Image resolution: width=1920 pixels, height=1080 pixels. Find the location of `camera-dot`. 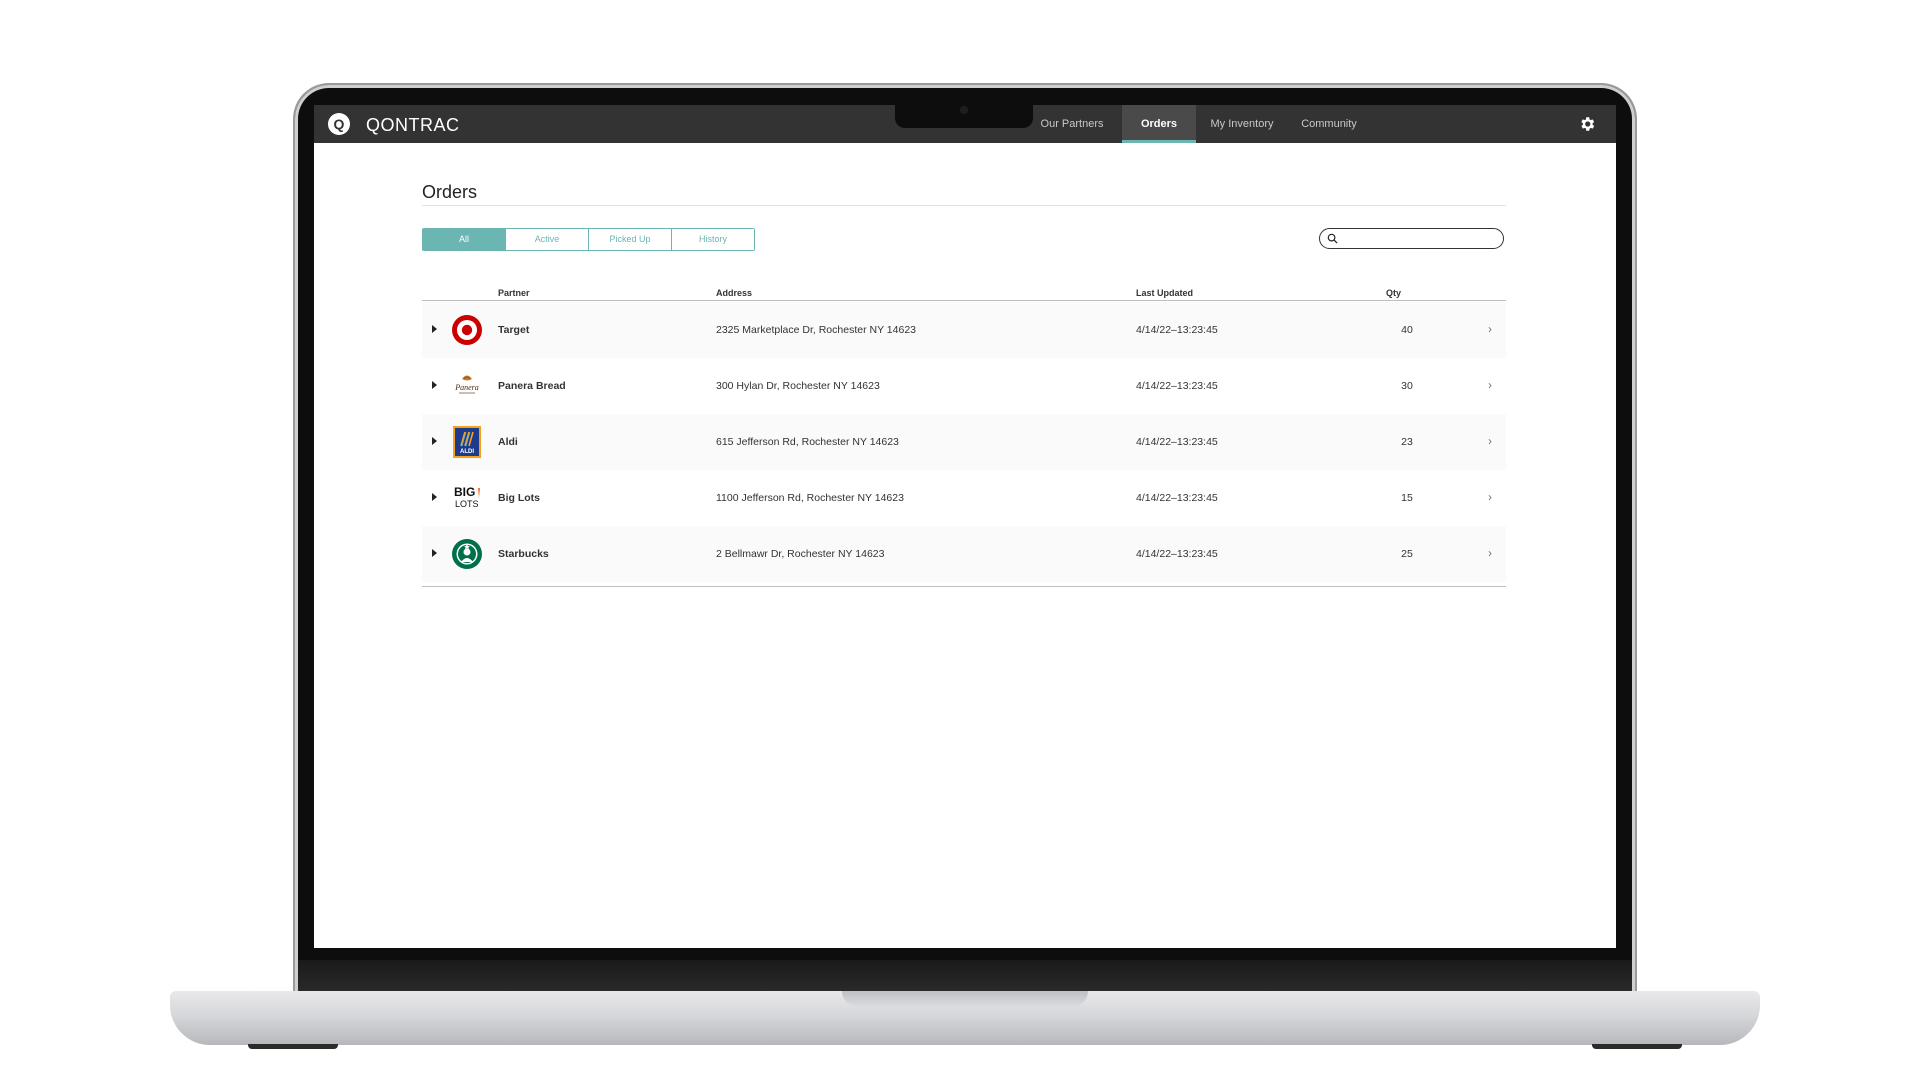

camera-dot is located at coordinates (964, 110).